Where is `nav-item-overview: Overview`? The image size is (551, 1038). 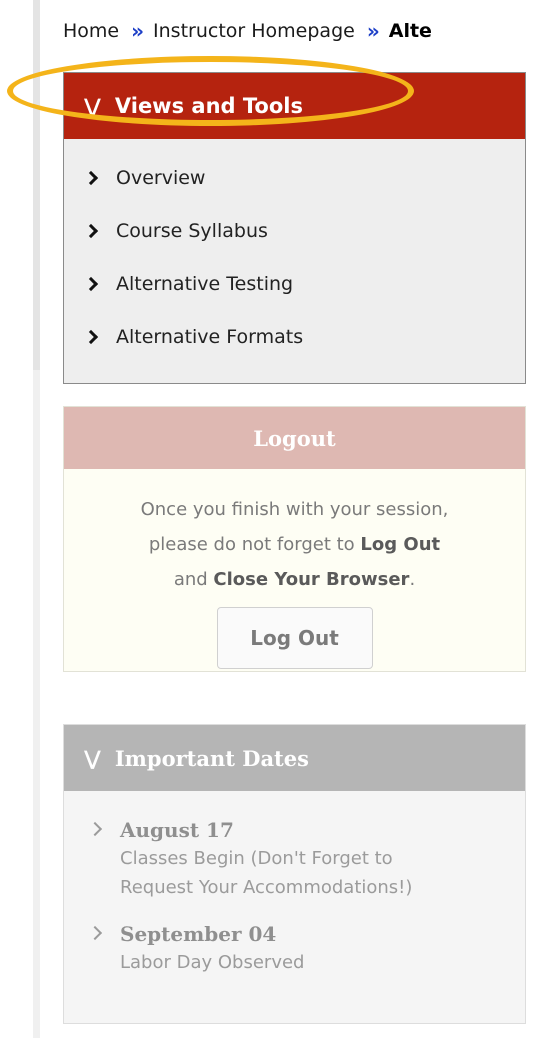 nav-item-overview: Overview is located at coordinates (294, 177).